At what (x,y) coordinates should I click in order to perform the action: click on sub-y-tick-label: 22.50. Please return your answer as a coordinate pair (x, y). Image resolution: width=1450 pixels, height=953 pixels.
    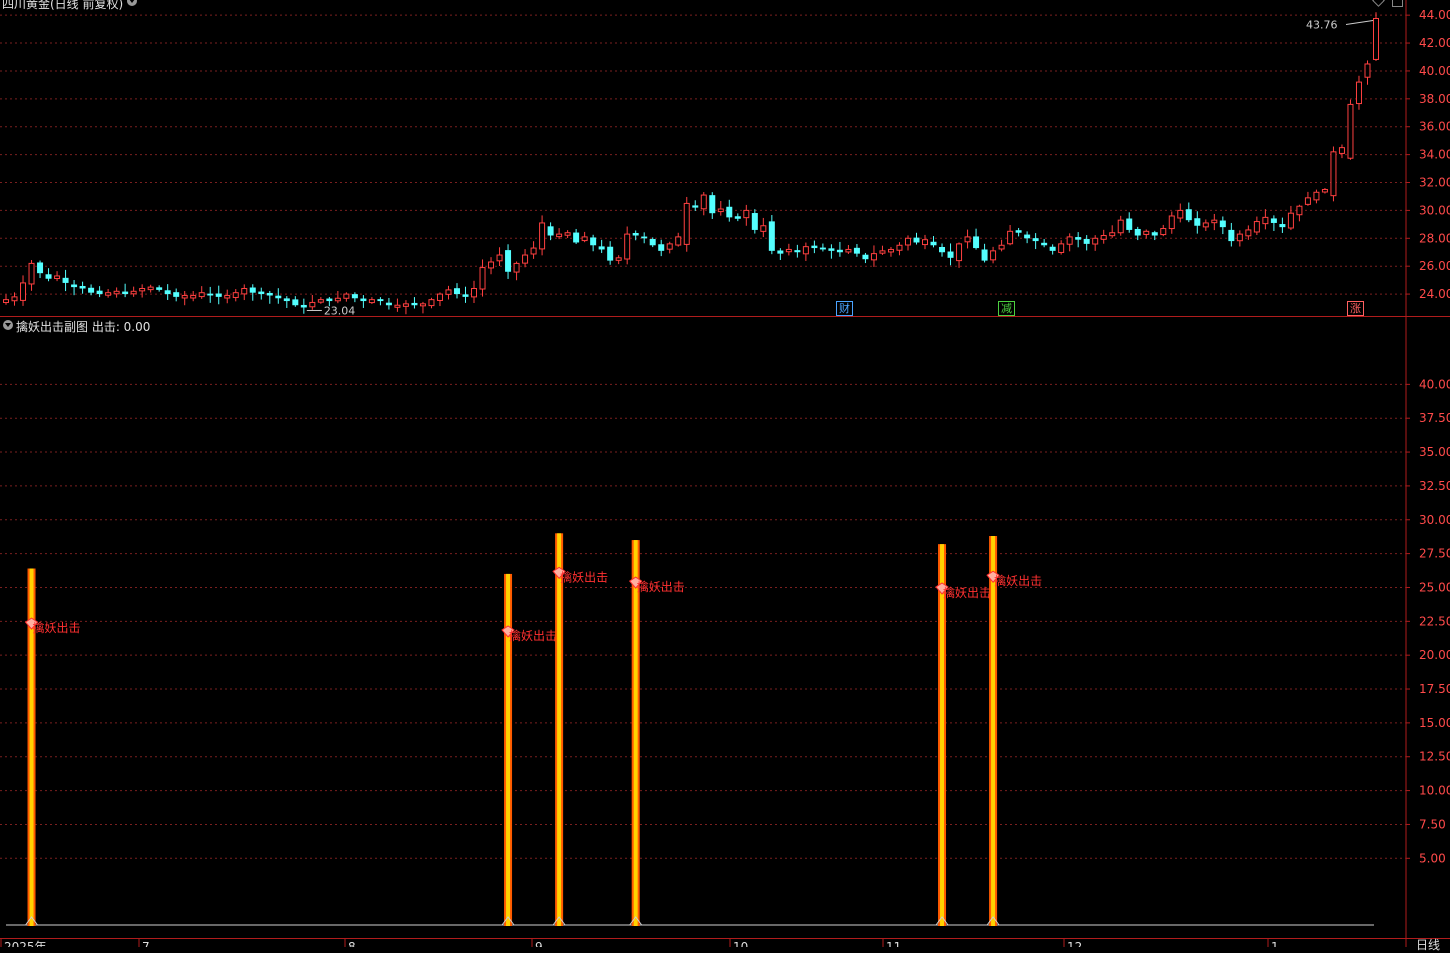
    Looking at the image, I should click on (1434, 621).